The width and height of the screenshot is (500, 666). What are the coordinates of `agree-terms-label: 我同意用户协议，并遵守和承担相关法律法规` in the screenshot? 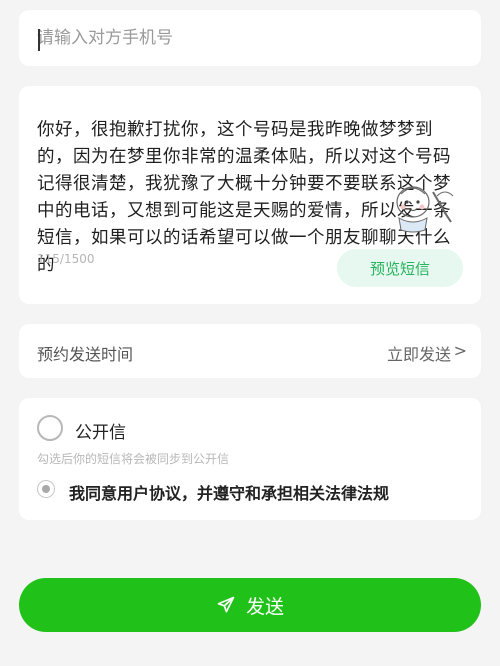 It's located at (229, 492).